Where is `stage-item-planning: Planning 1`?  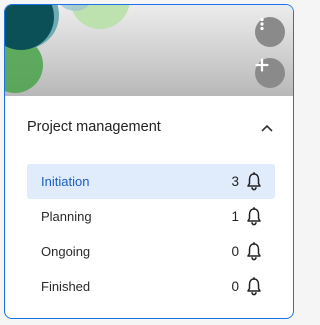
stage-item-planning: Planning 1 is located at coordinates (151, 216).